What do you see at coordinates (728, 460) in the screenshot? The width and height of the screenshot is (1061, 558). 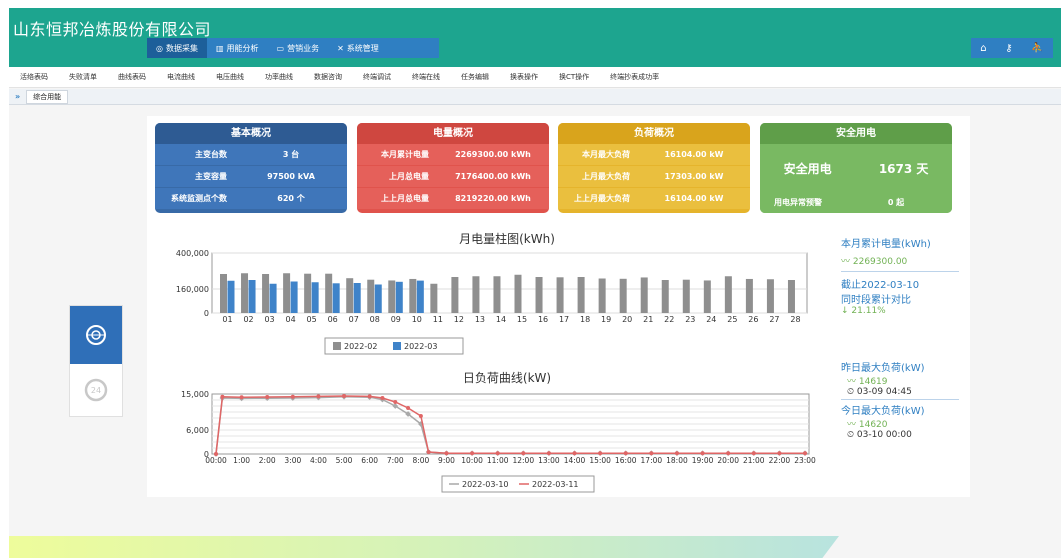 I see `line-xtick-label: 20:00` at bounding box center [728, 460].